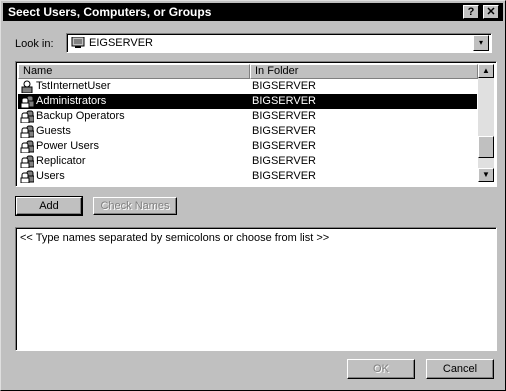 The width and height of the screenshot is (506, 391). I want to click on column-header-name: Name, so click(134, 71).